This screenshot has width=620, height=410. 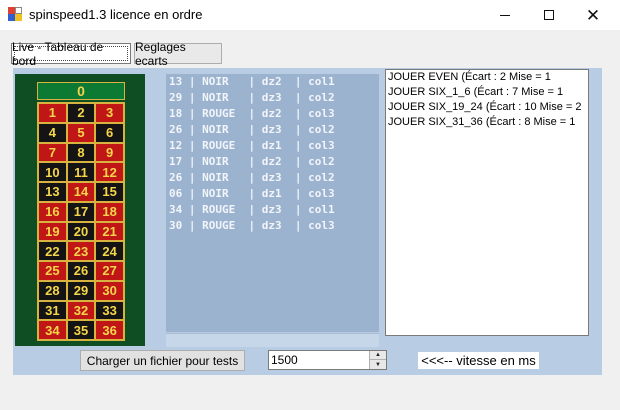 I want to click on spin-history-scrollbar, so click(x=272, y=340).